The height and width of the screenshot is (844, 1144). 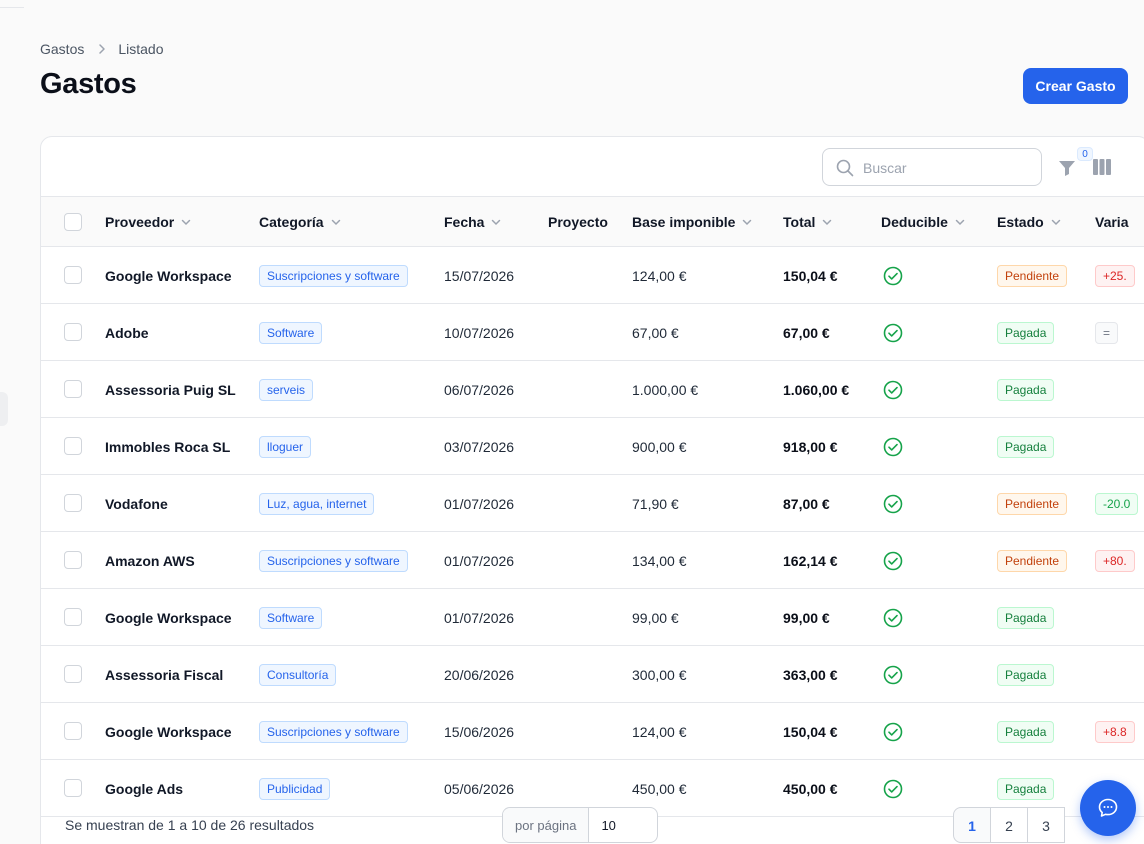 I want to click on page-button-2: 2, so click(x=1009, y=825).